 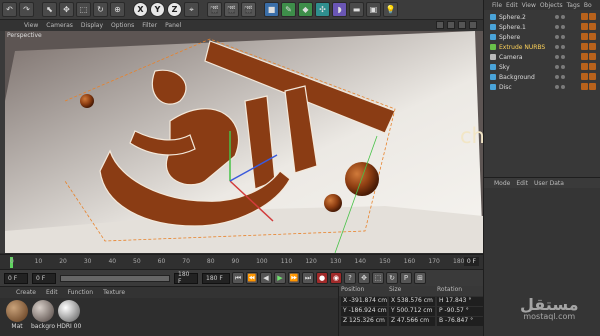 I want to click on x-axis-lock-button: X, so click(x=140, y=9).